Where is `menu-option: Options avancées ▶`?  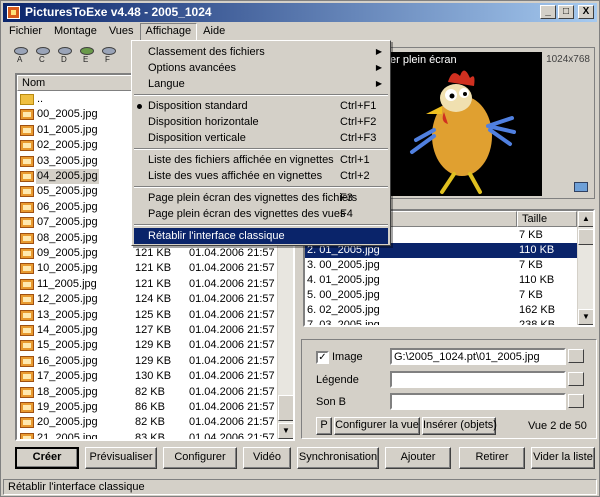
menu-option: Options avancées ▶ is located at coordinates (261, 68).